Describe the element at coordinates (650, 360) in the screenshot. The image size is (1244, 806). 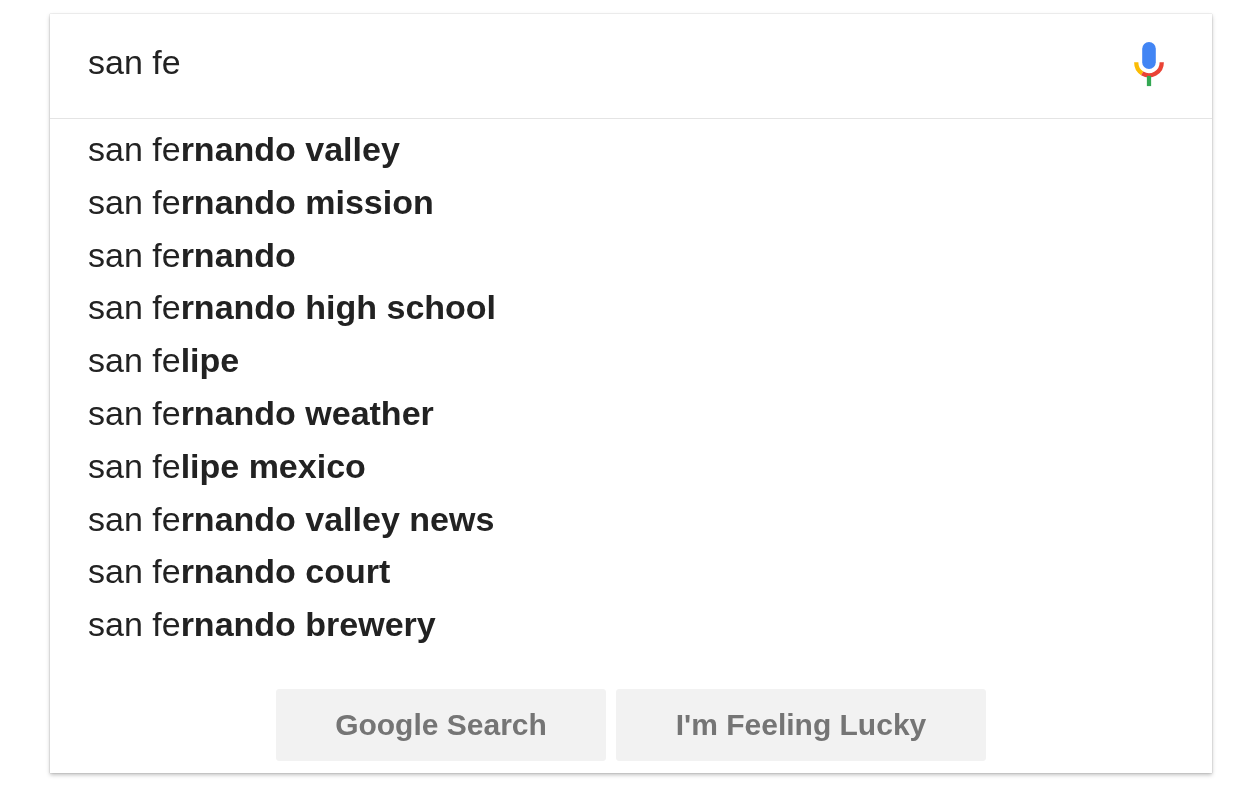
I see `suggestion-item: san felipe` at that location.